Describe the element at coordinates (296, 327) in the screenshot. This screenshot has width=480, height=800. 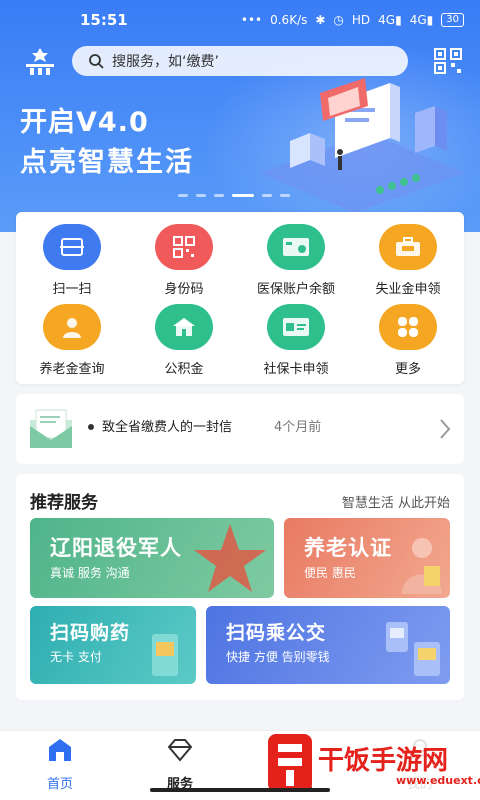
I see `social-security-card-icon` at that location.